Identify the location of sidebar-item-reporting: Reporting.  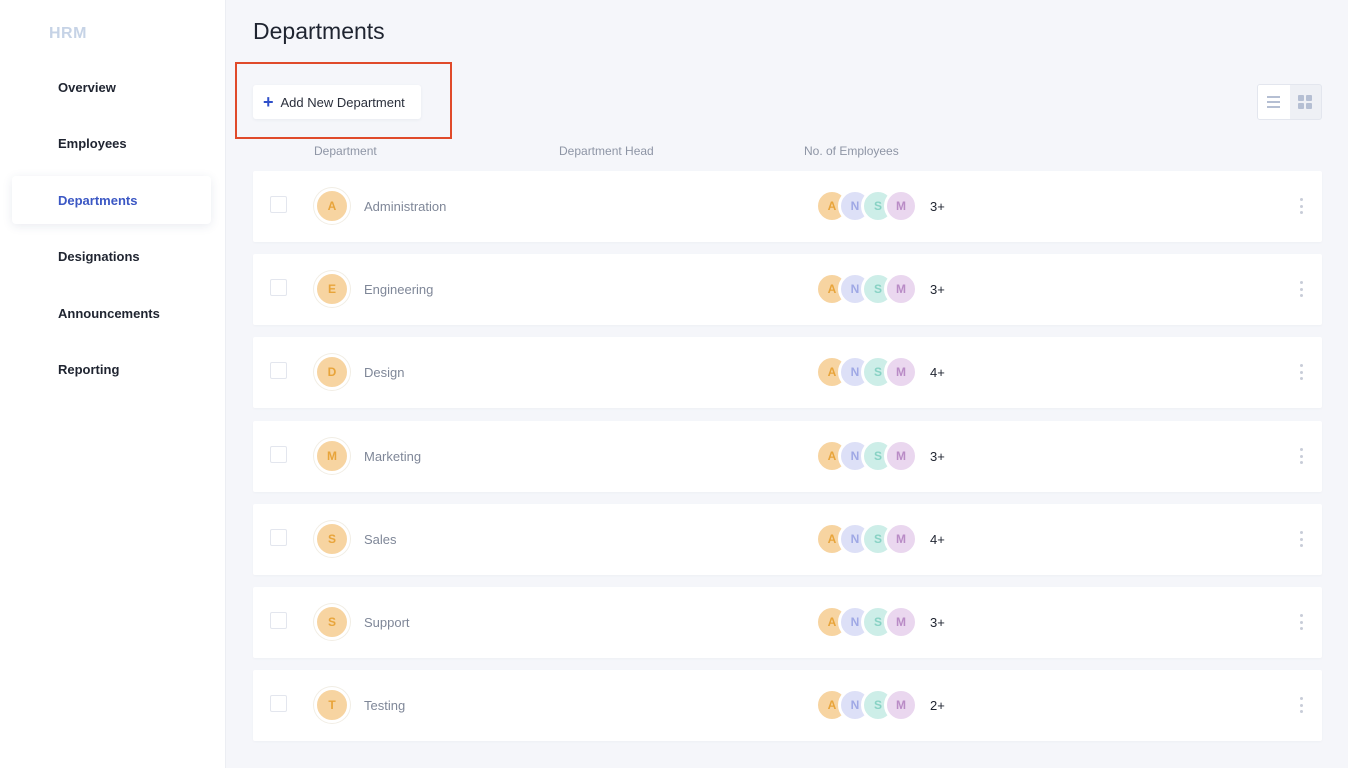
(111, 369).